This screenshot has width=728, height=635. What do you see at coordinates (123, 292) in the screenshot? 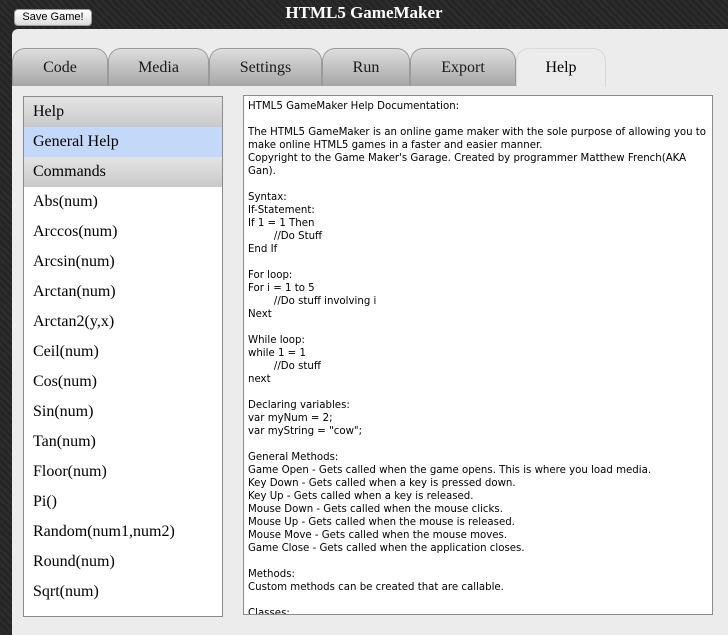
I see `sidebar-item-arctan: Arctan(num)` at bounding box center [123, 292].